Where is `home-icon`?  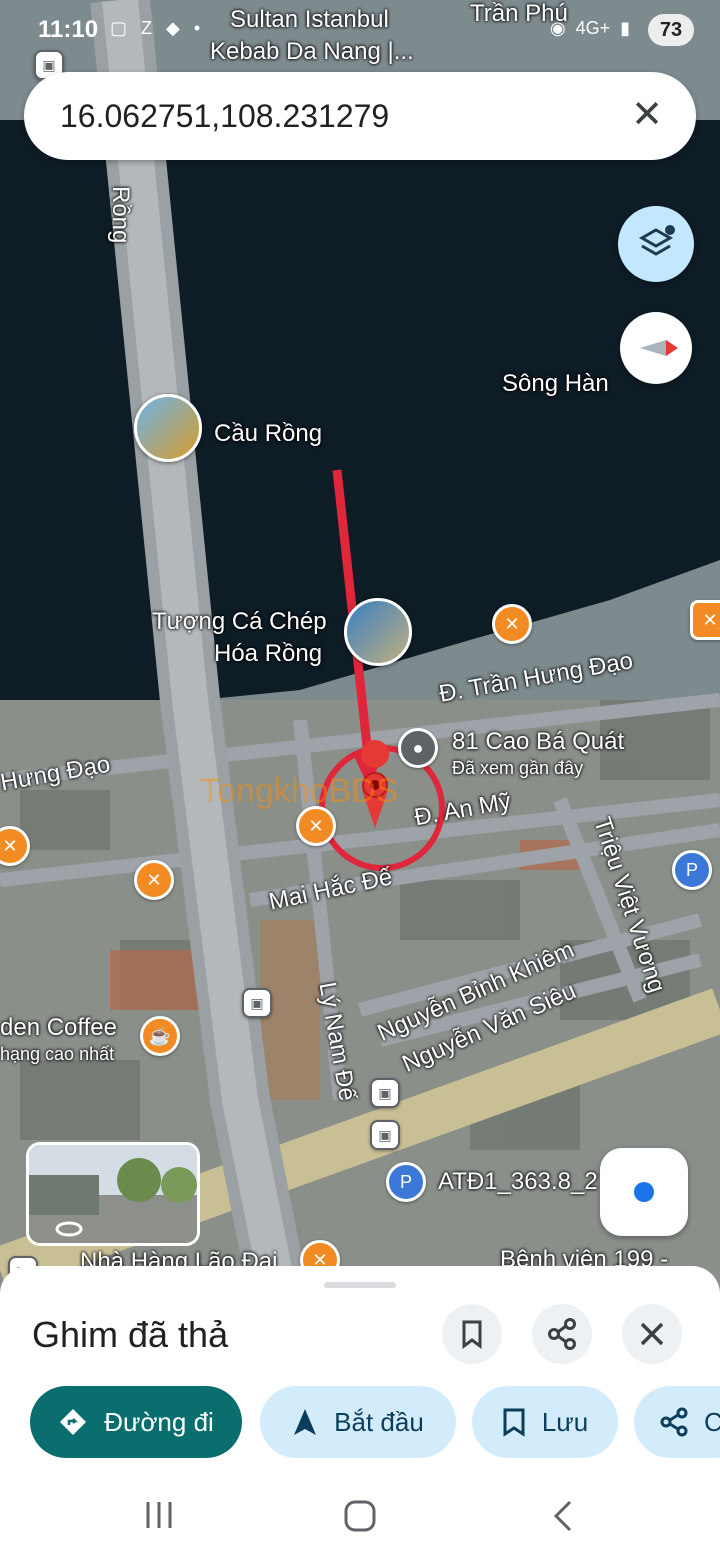 home-icon is located at coordinates (360, 1516).